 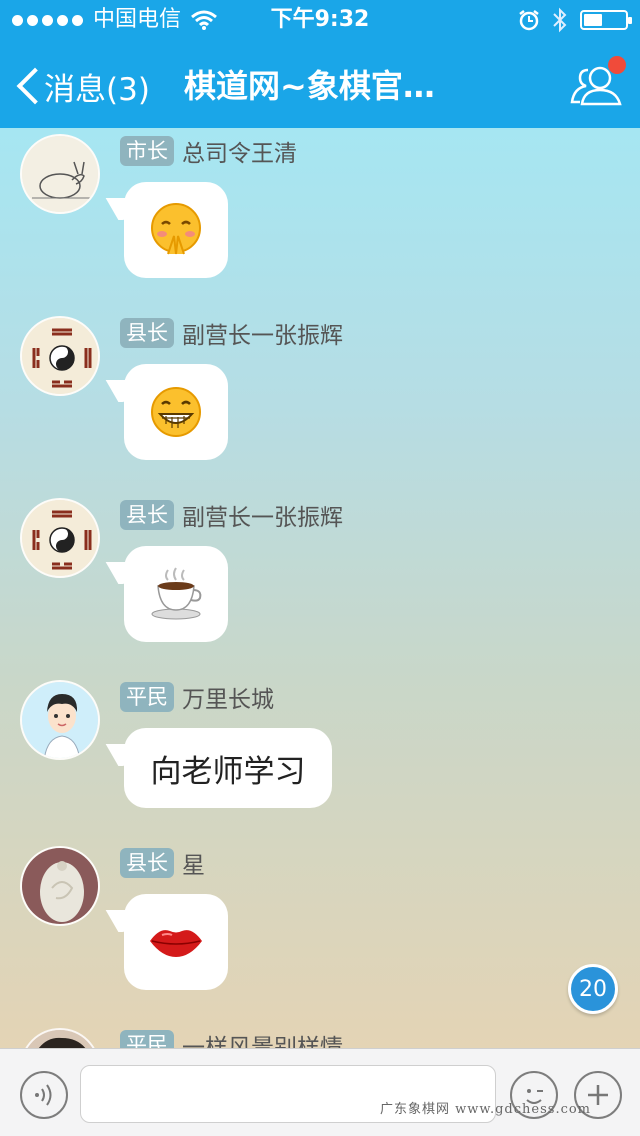 I want to click on person-avatar-icon, so click(x=60, y=1039).